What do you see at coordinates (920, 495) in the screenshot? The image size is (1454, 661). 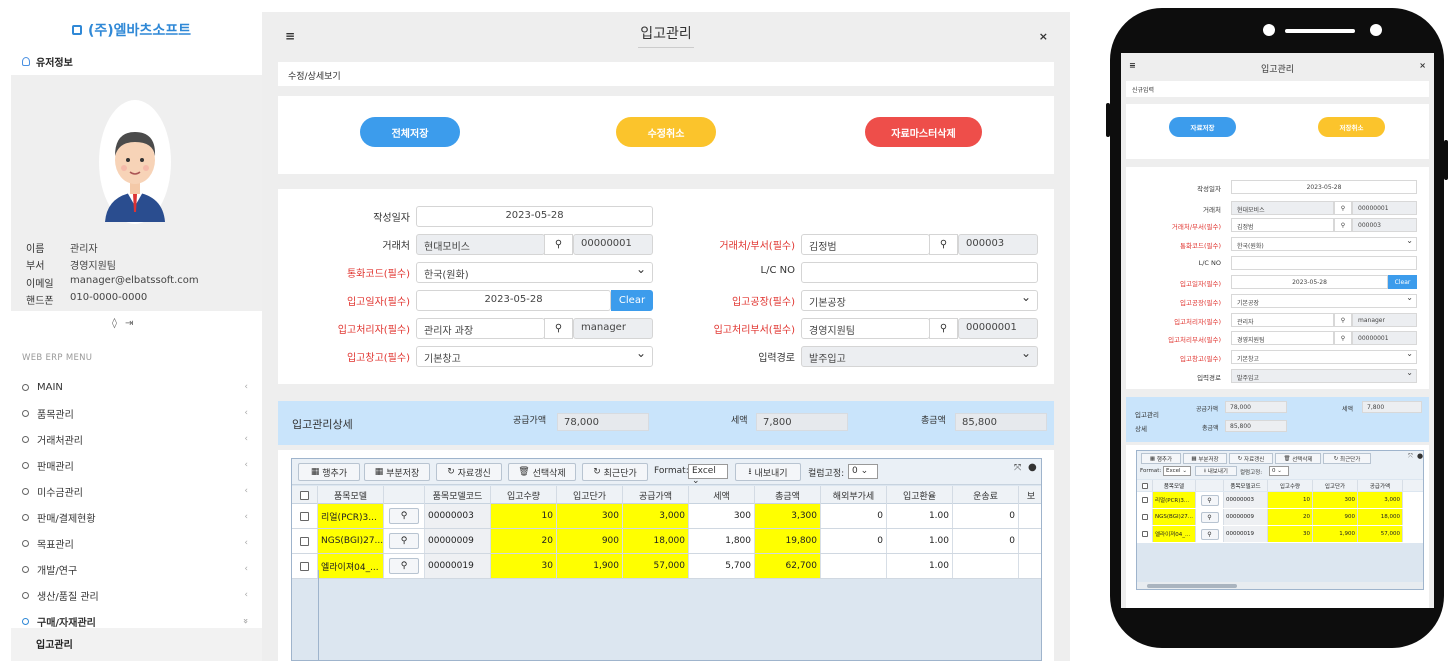 I see `col-rate: 입고환율` at bounding box center [920, 495].